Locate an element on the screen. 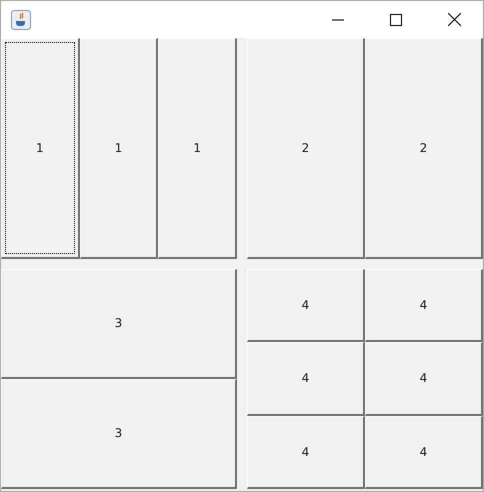 This screenshot has width=484, height=492. minimize-icon is located at coordinates (338, 19).